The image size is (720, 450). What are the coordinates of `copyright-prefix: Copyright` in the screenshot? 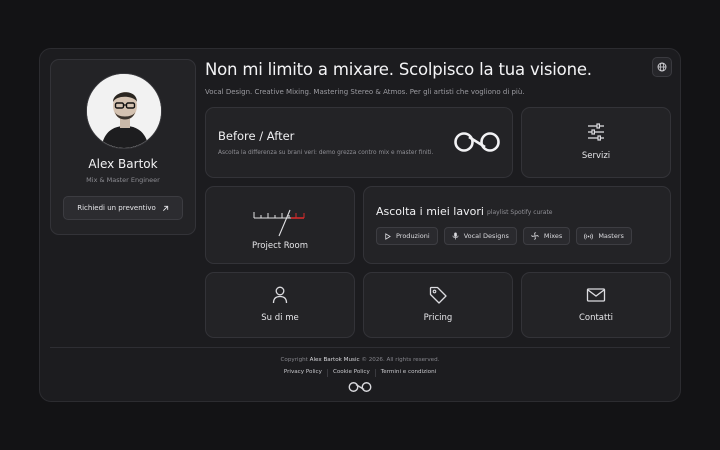 It's located at (294, 360).